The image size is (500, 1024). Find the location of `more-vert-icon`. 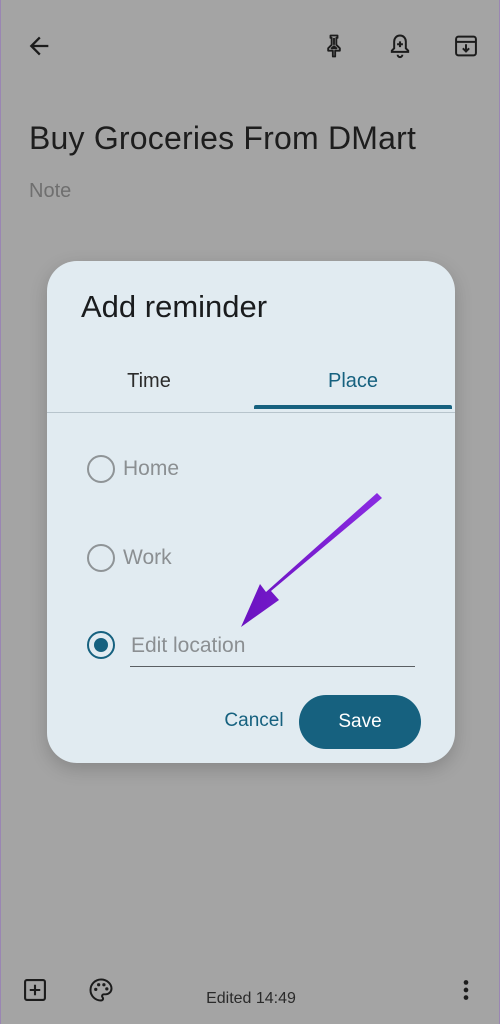

more-vert-icon is located at coordinates (466, 990).